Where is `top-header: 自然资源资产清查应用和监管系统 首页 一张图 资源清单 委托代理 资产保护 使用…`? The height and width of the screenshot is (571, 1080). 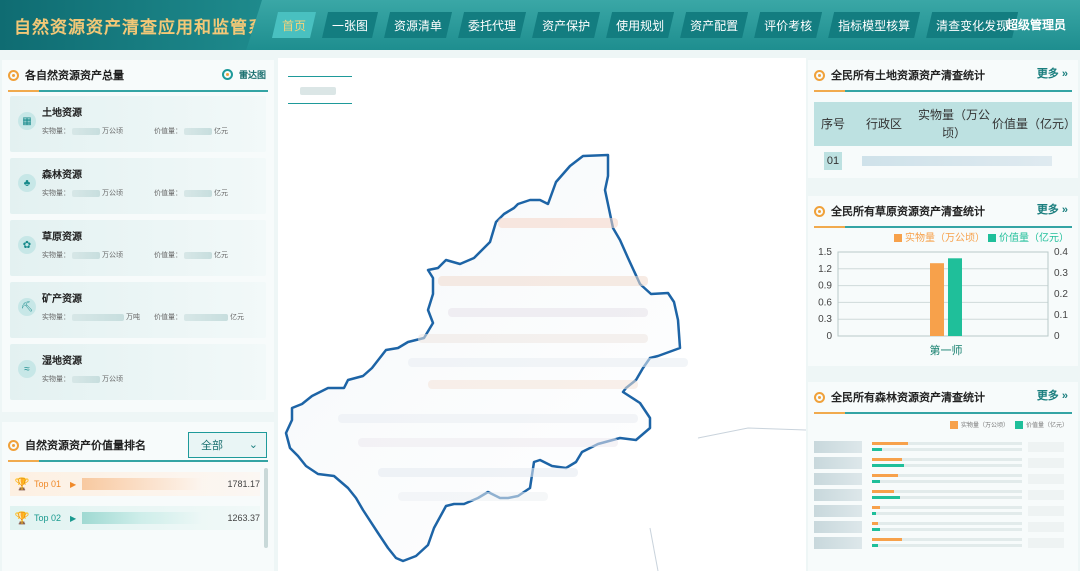 top-header: 自然资源资产清查应用和监管系统 首页 一张图 资源清单 委托代理 资产保护 使用… is located at coordinates (540, 25).